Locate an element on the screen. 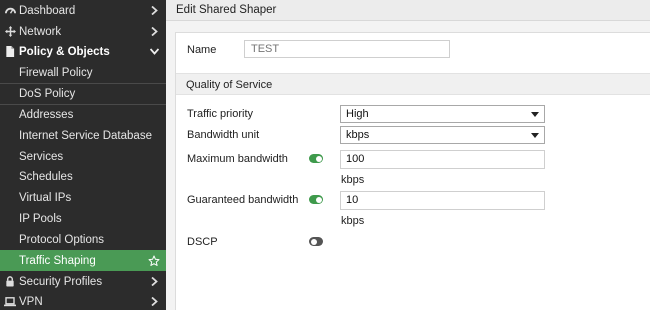  max-bandwidth-value: 100 is located at coordinates (355, 159).